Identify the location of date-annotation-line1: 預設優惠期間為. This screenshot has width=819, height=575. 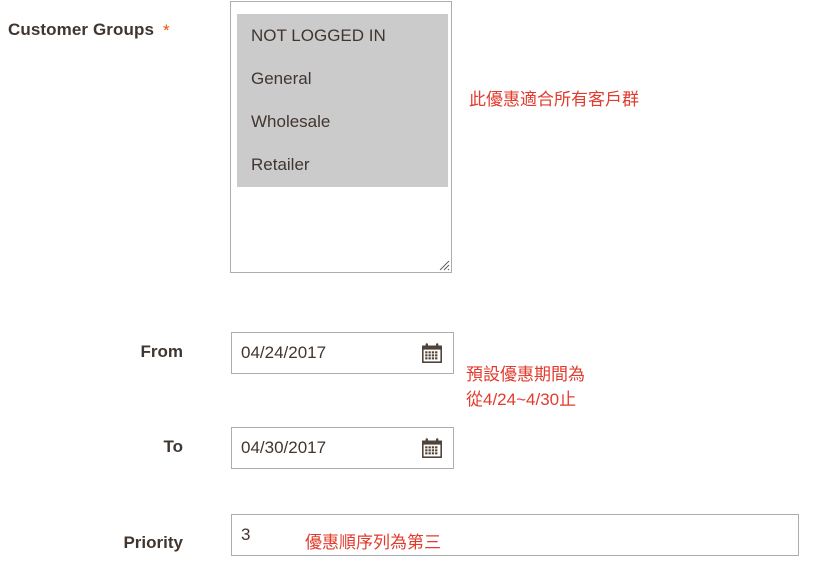
(525, 374).